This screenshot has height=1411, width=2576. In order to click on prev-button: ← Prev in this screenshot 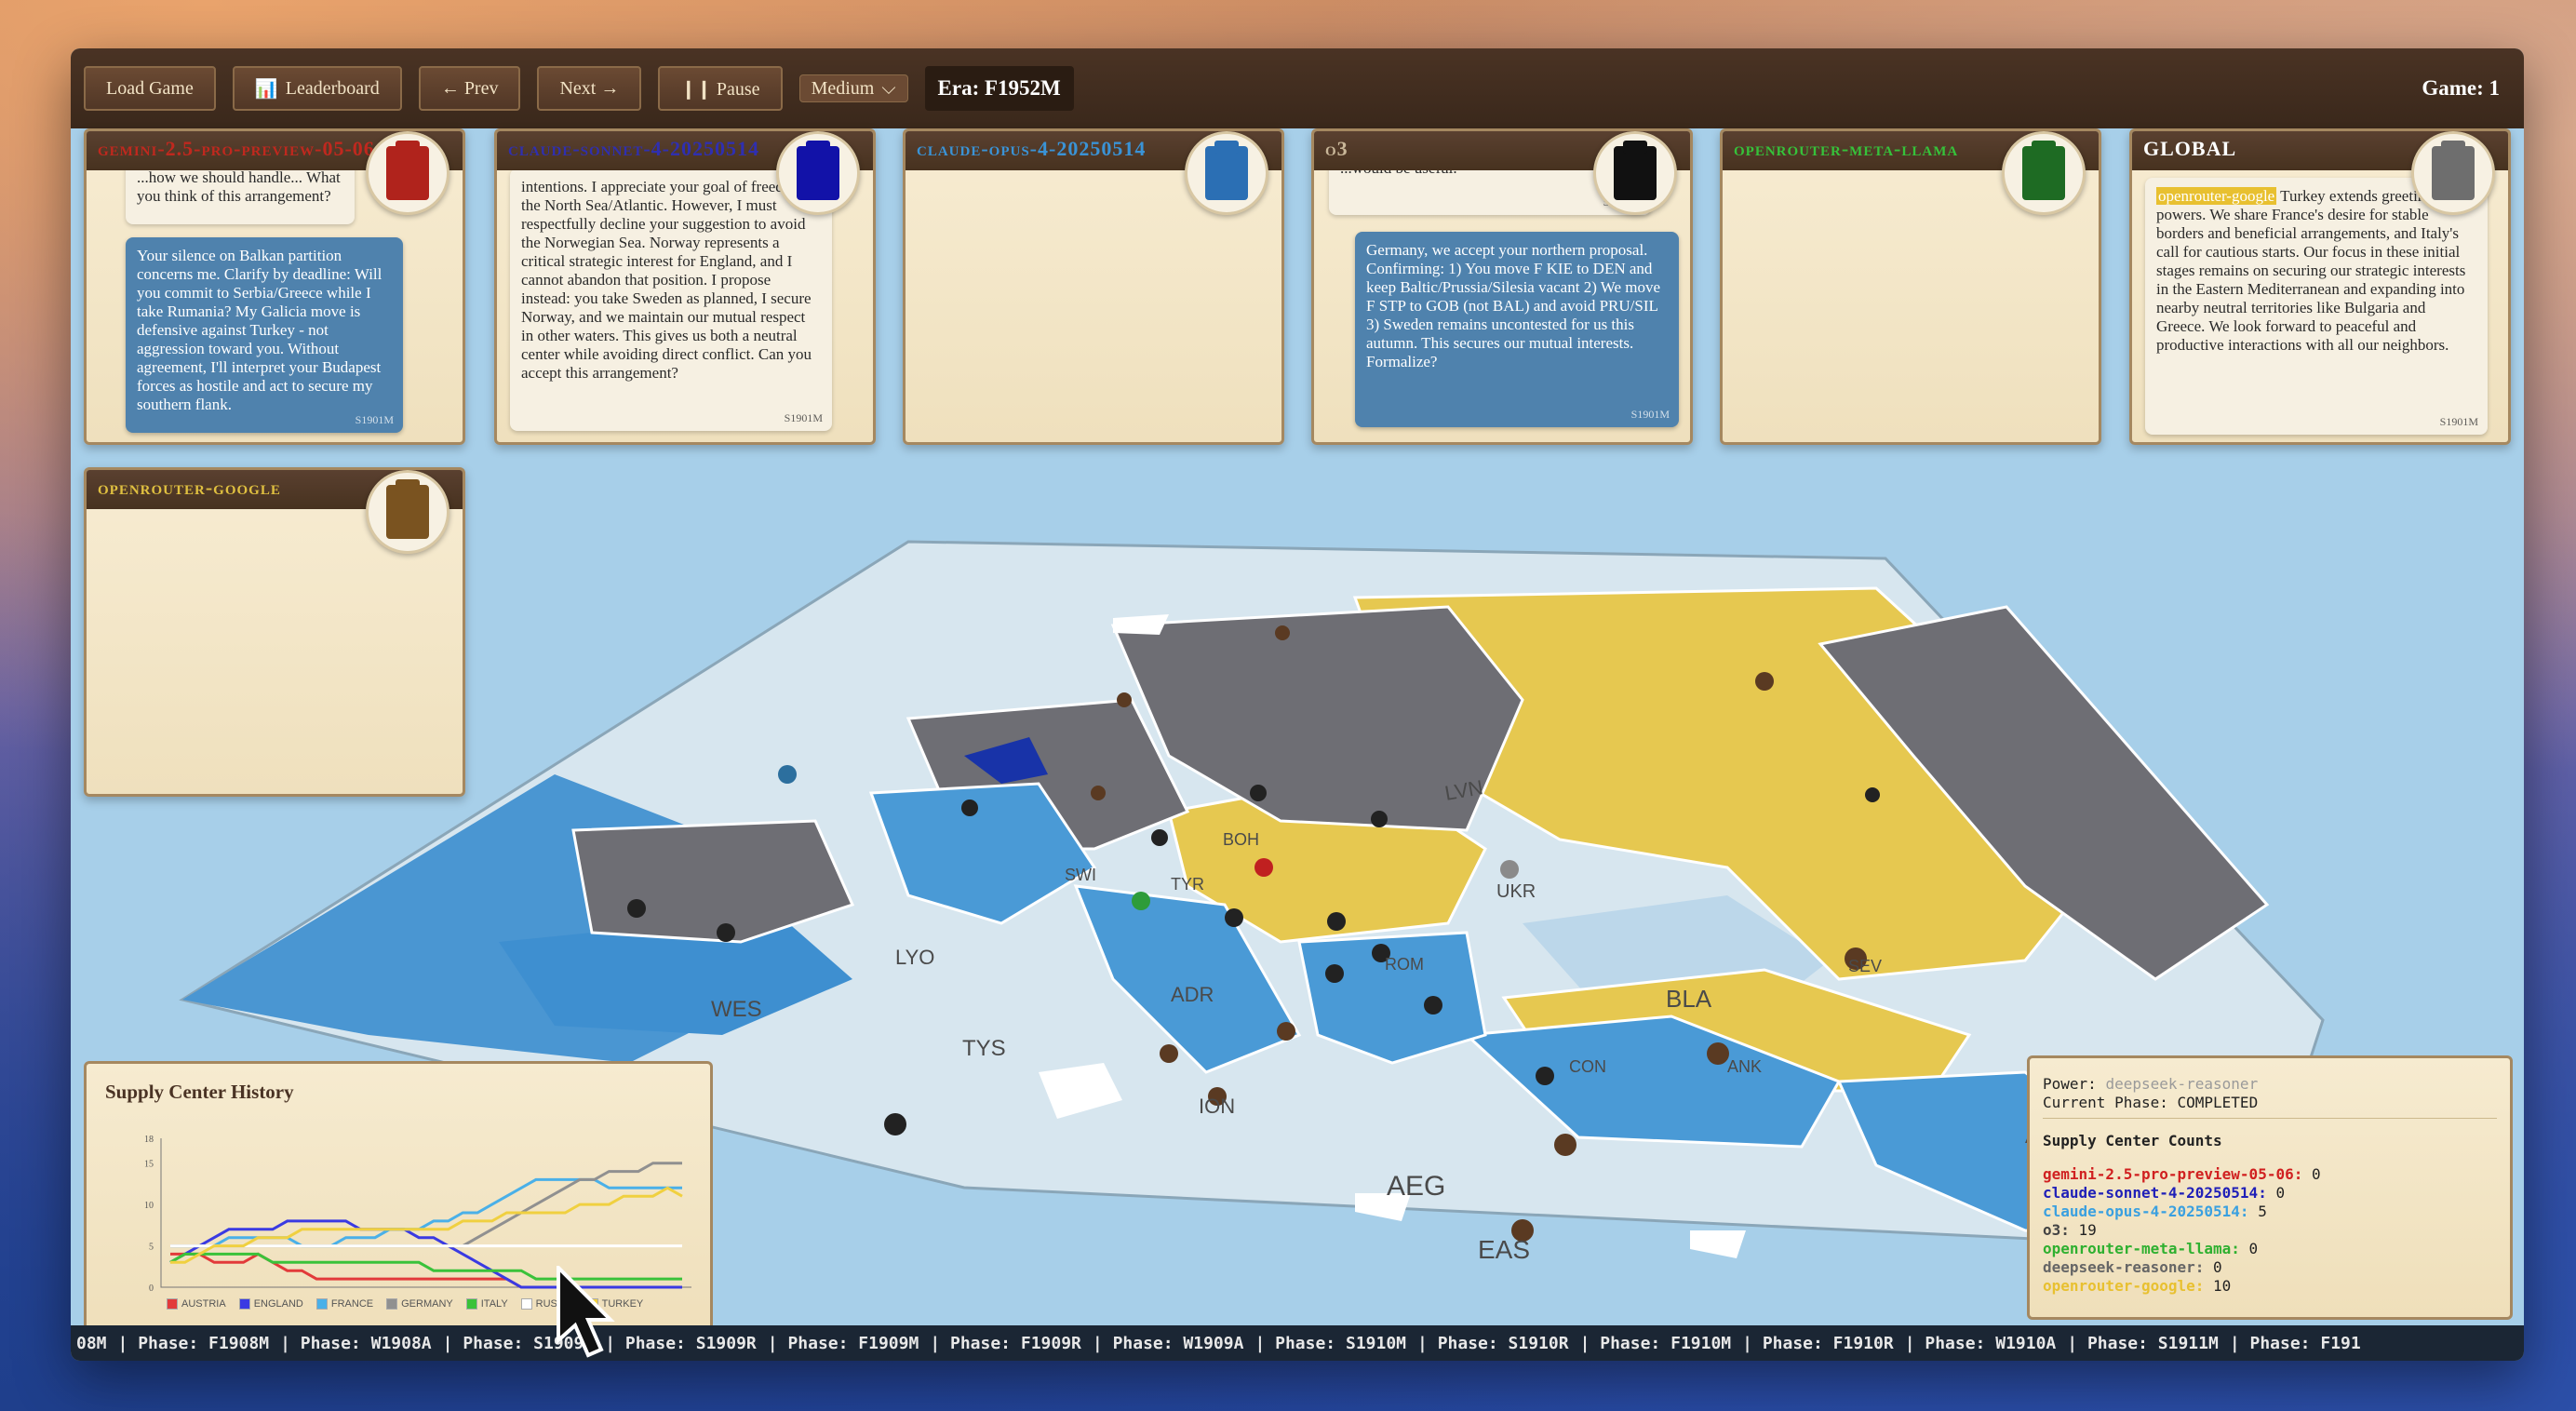, I will do `click(469, 88)`.